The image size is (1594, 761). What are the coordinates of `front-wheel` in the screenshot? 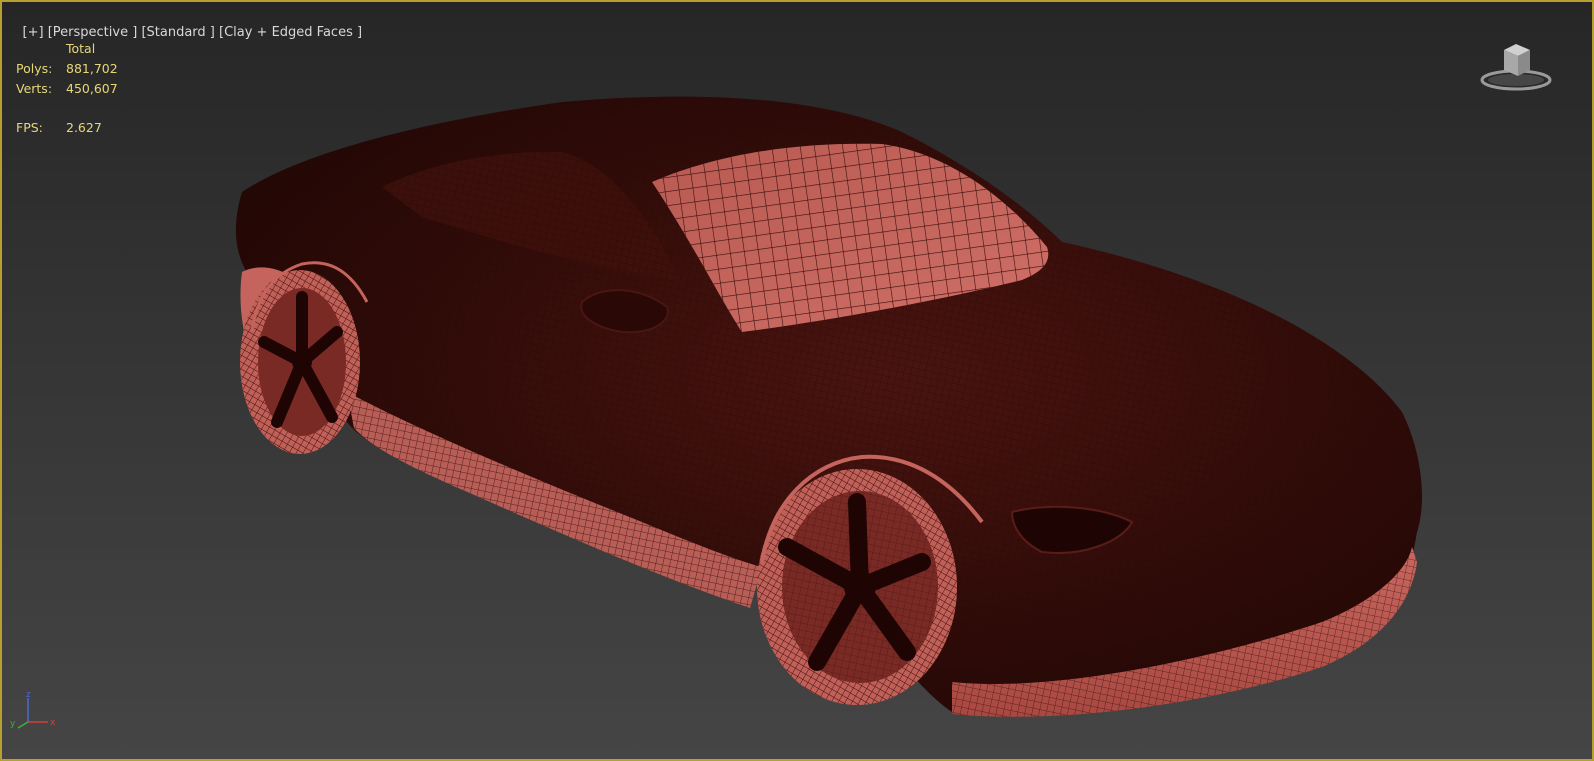 It's located at (857, 587).